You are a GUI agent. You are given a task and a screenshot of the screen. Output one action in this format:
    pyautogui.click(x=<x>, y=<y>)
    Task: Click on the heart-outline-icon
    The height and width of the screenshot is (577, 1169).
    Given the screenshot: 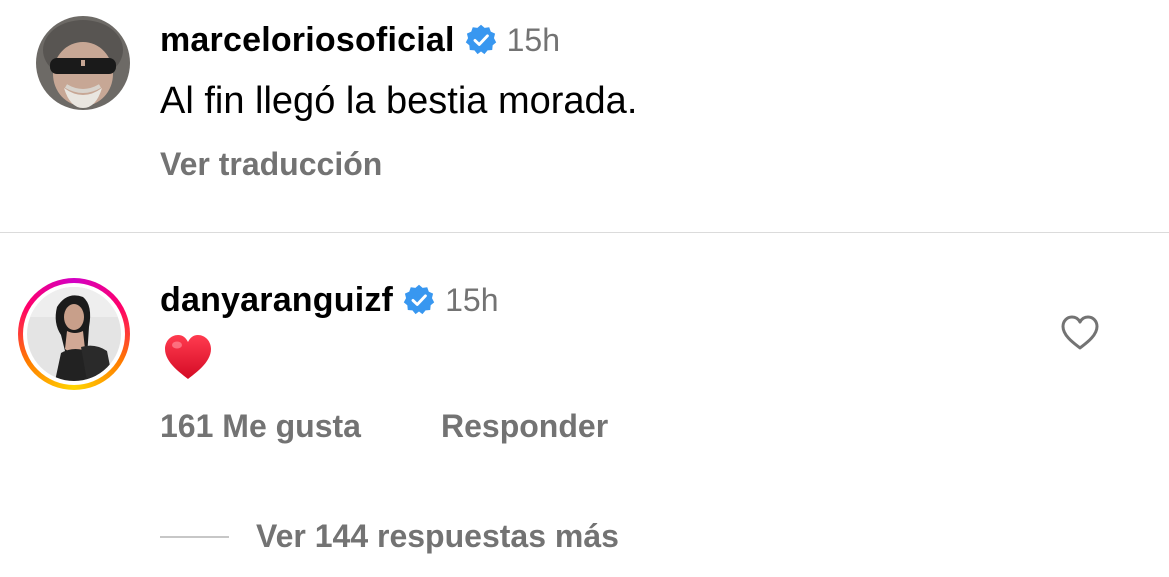 What is the action you would take?
    pyautogui.click(x=1080, y=333)
    